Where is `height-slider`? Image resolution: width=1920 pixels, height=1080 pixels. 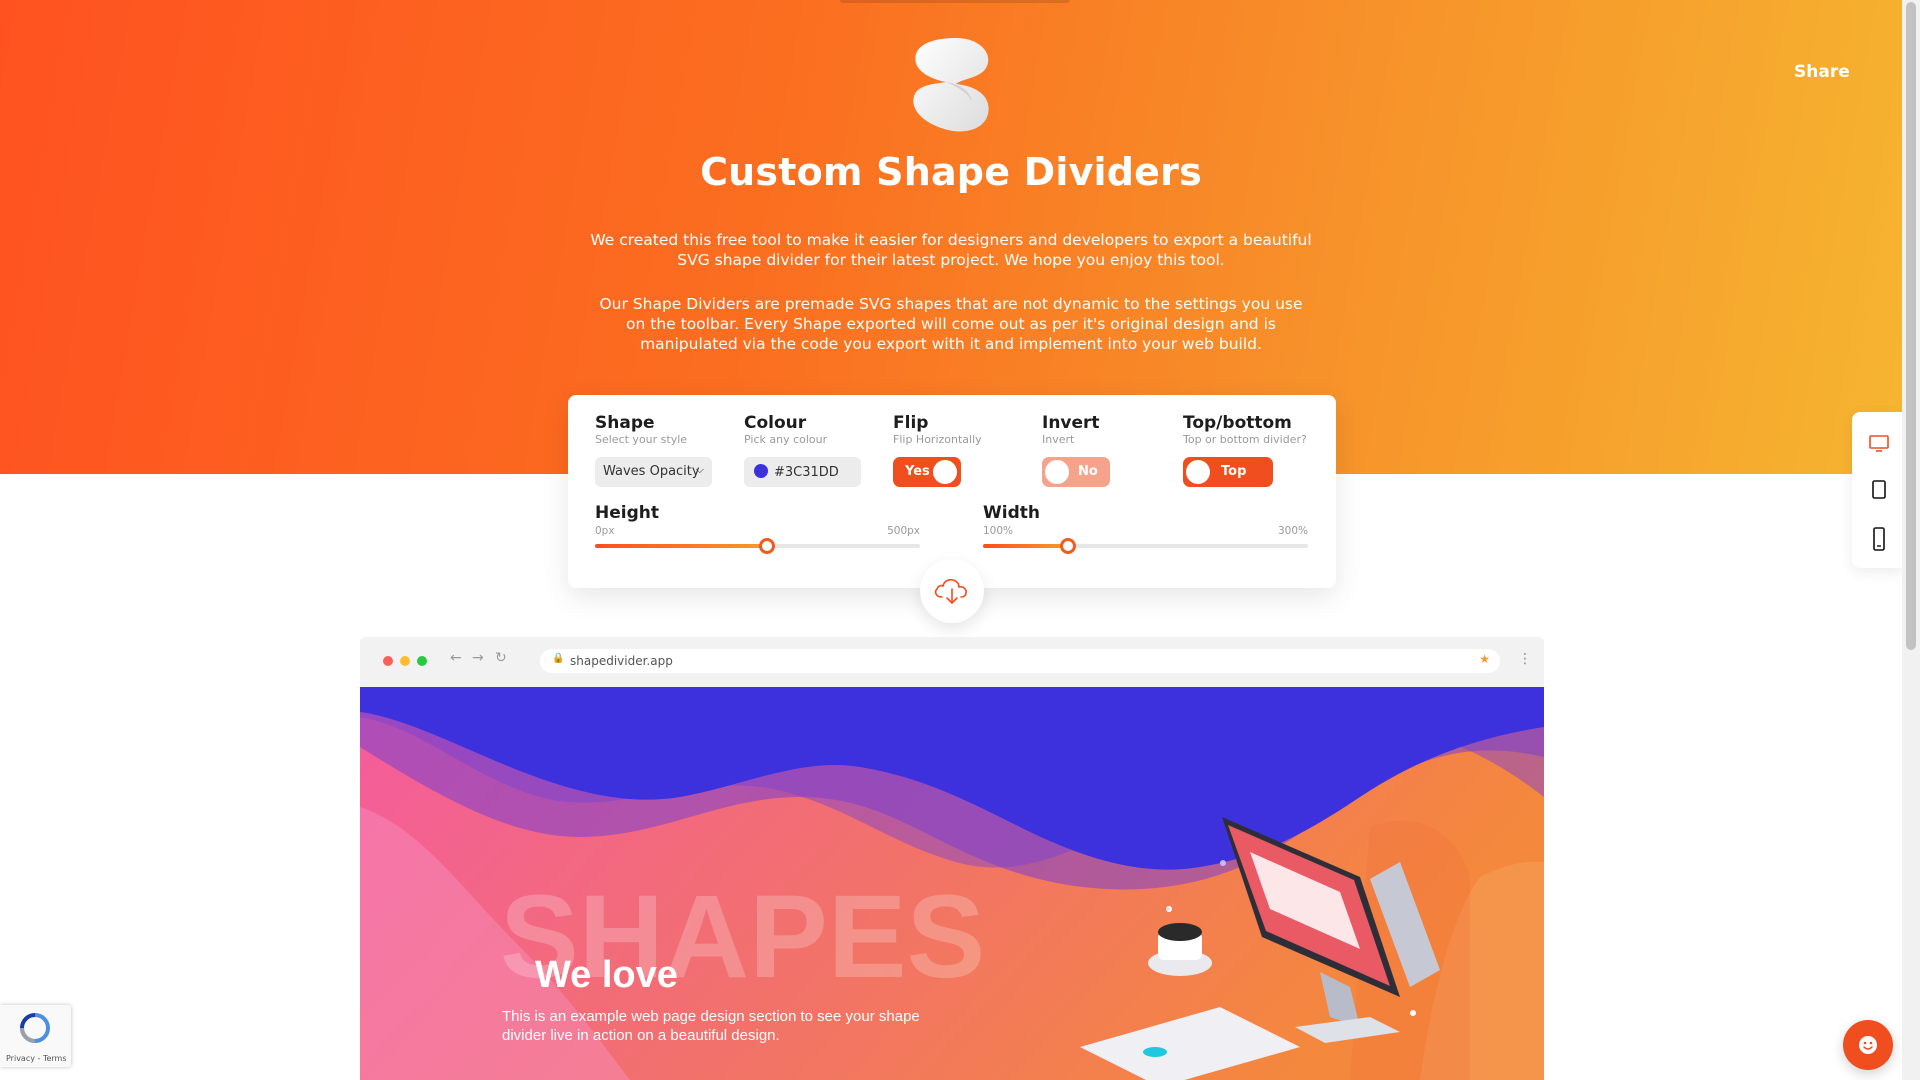 height-slider is located at coordinates (757, 546).